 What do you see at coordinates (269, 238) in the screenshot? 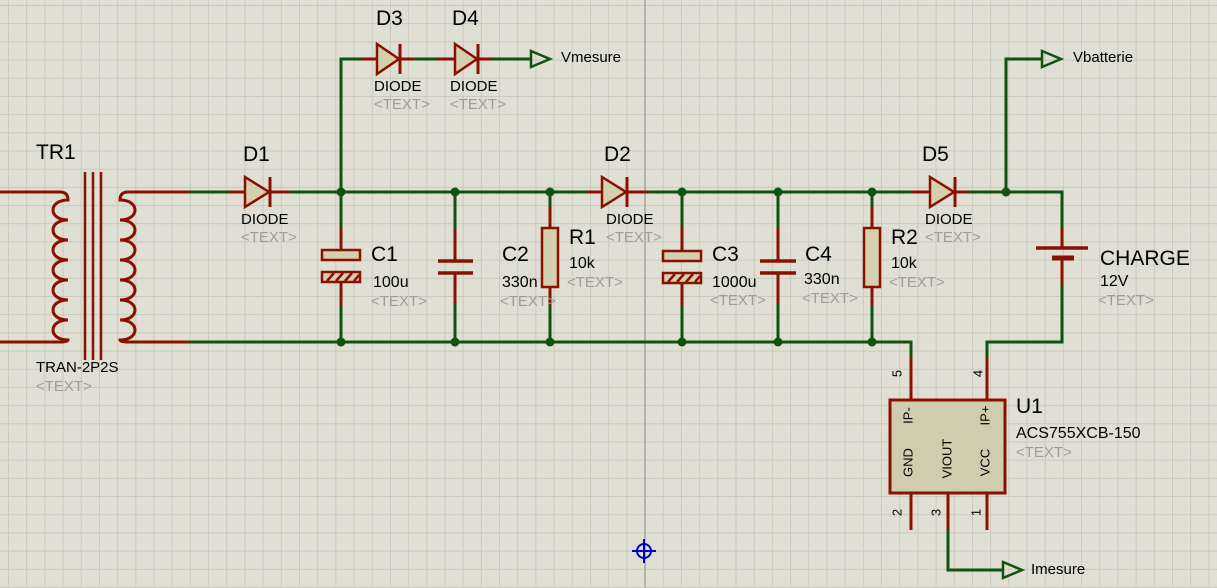
I see `d1-prop-label: <TEXT>` at bounding box center [269, 238].